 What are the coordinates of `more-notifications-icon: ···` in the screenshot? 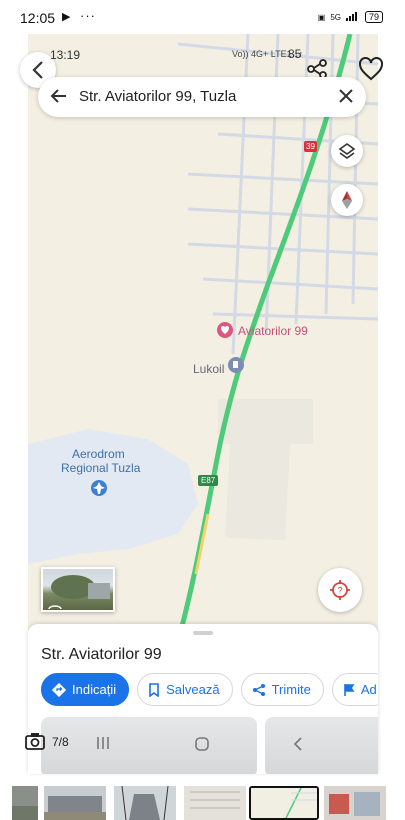 It's located at (88, 15).